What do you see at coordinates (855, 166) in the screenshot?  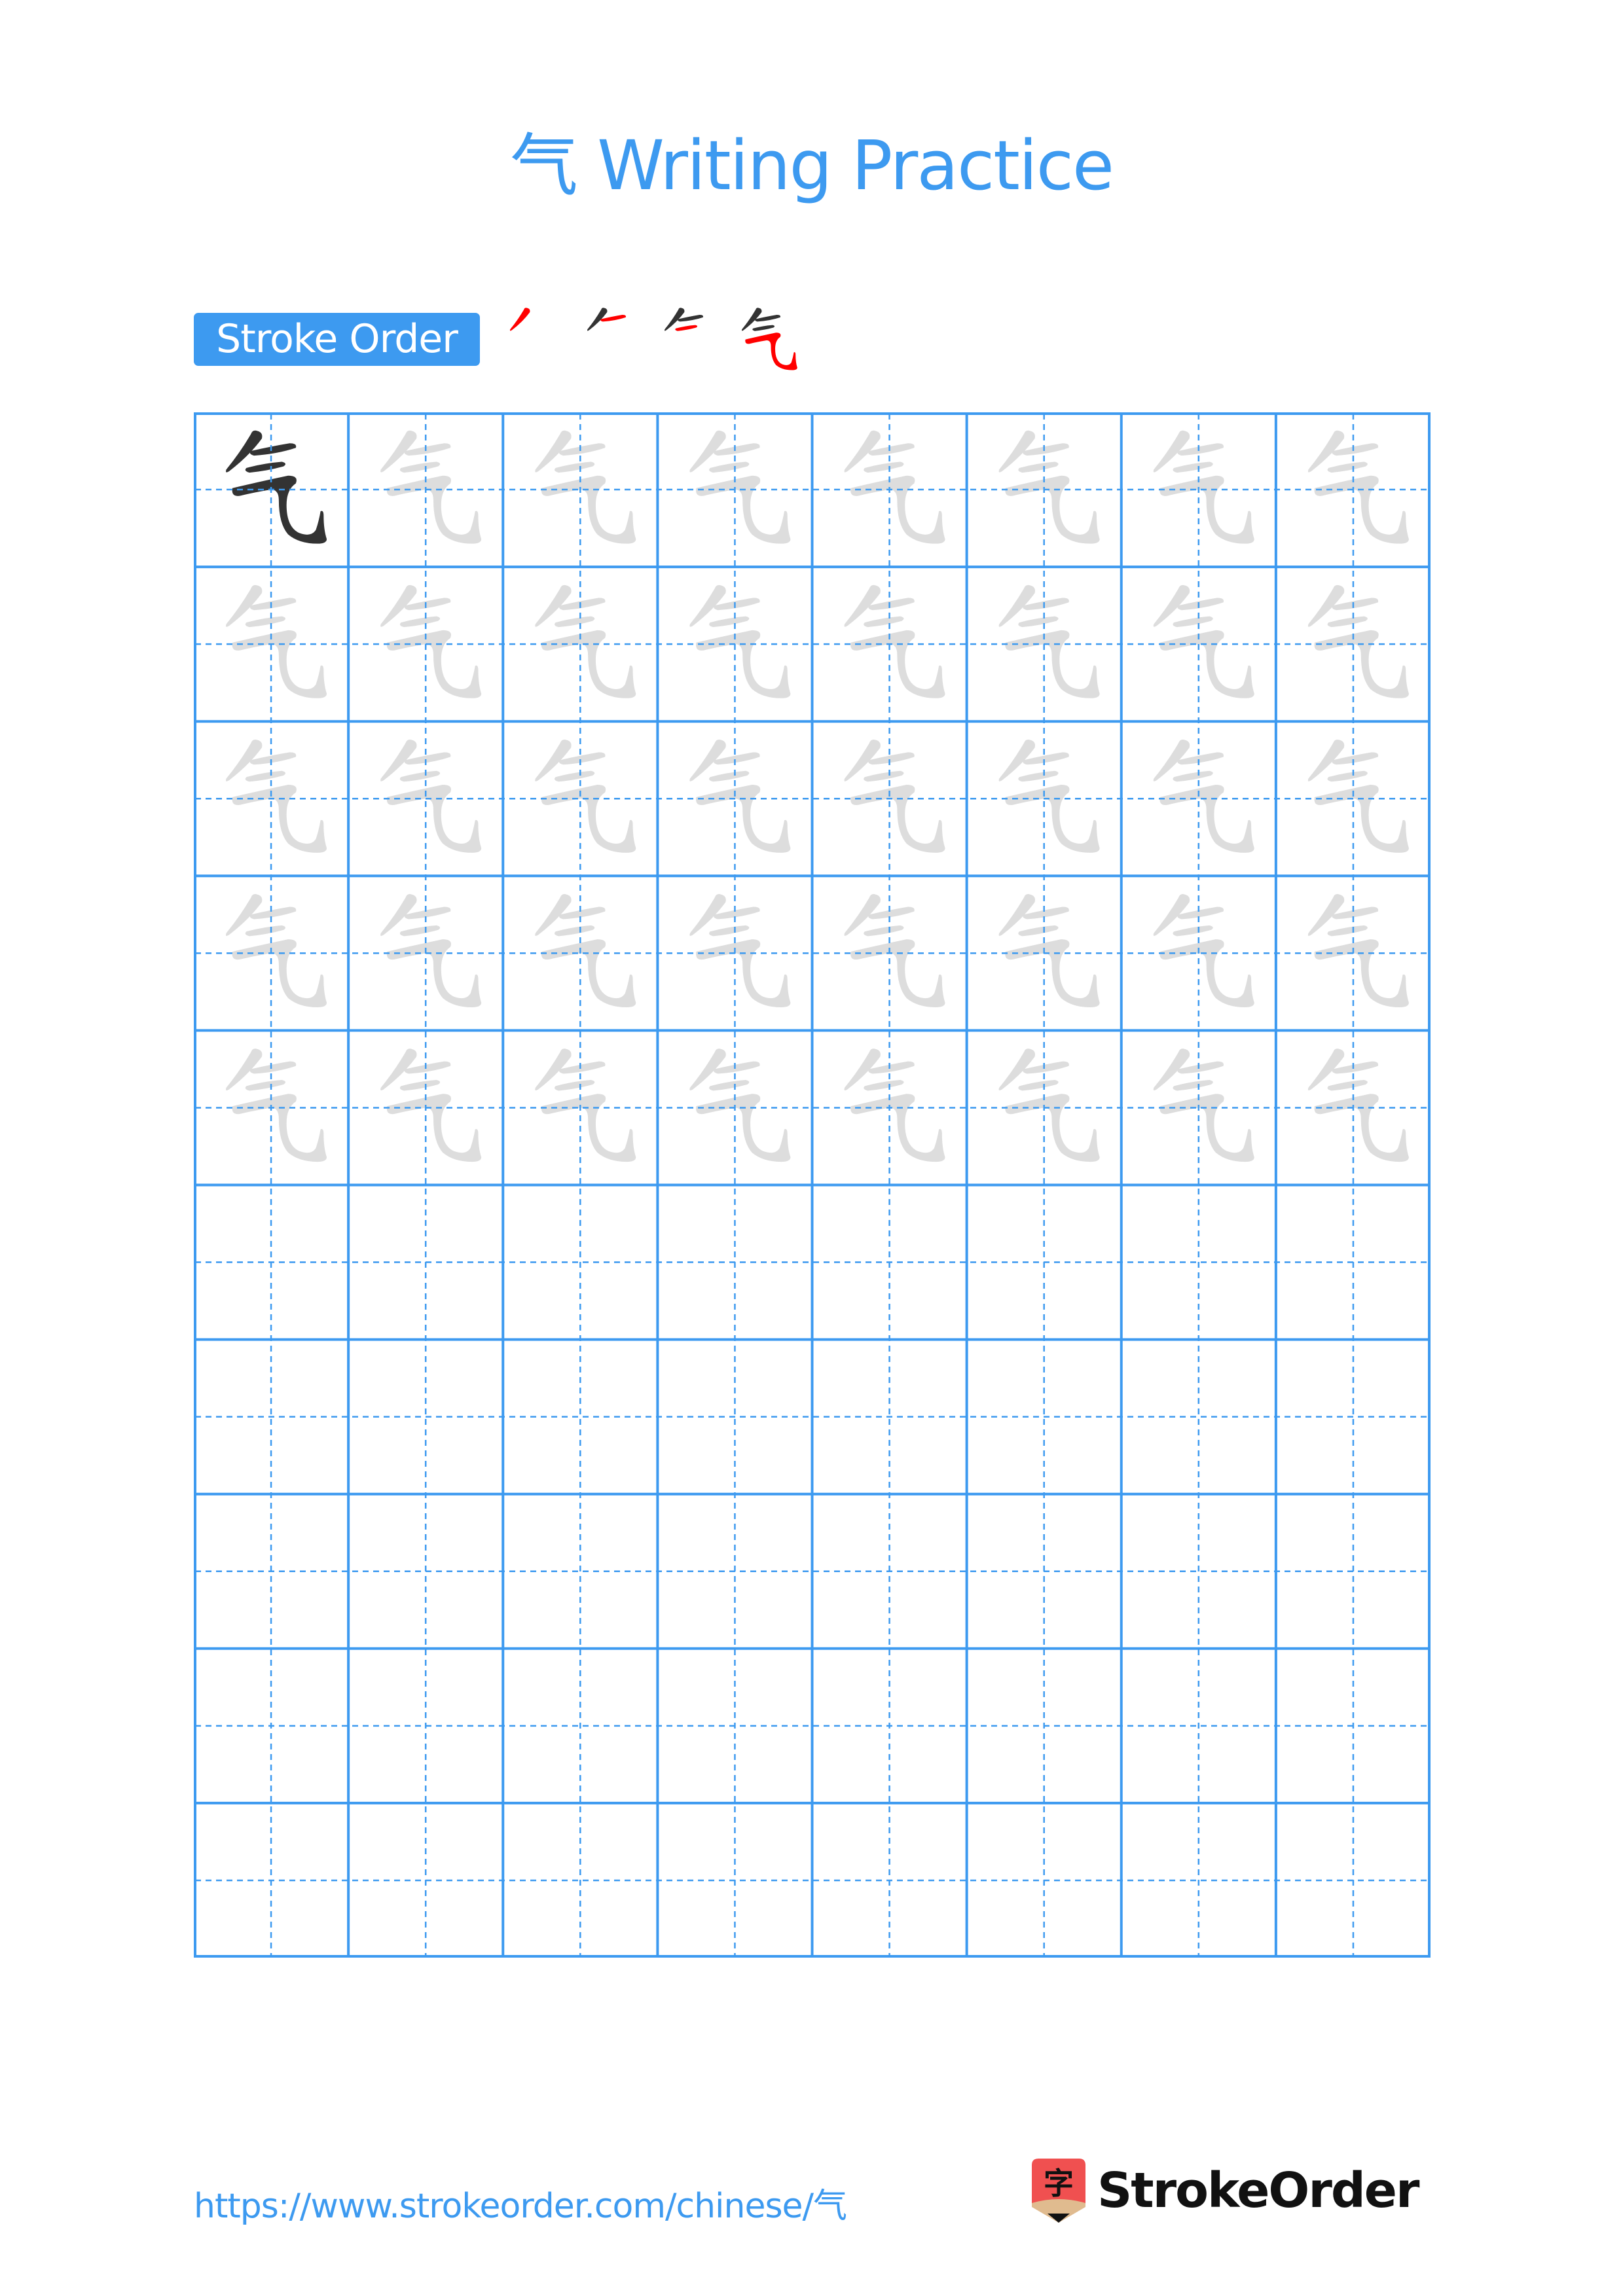 I see `title-text: Writing Practice` at bounding box center [855, 166].